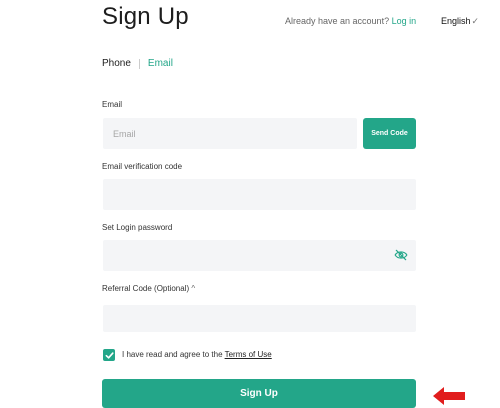 The image size is (500, 408). I want to click on eye-slash-icon, so click(401, 255).